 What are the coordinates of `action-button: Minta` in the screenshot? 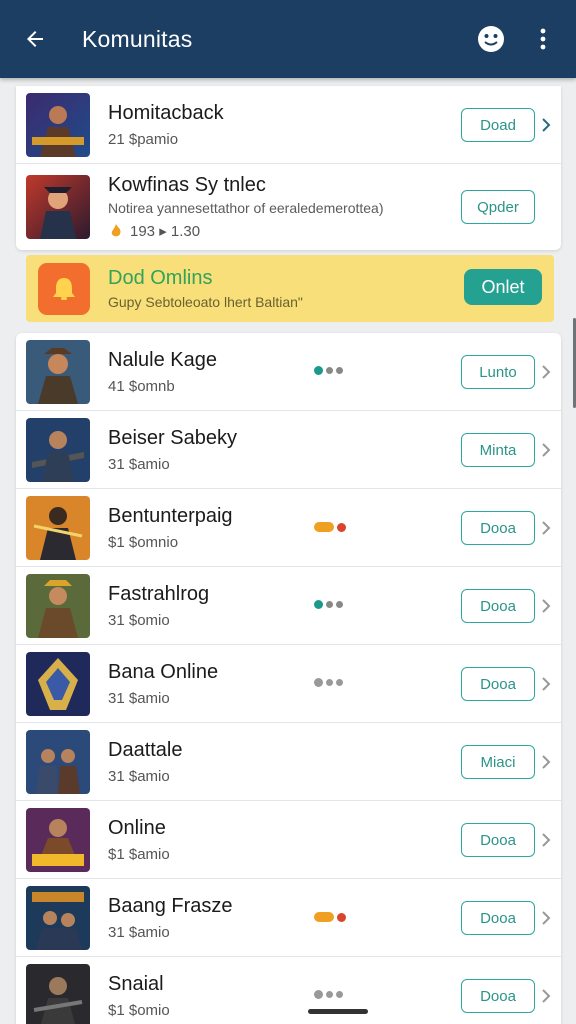 It's located at (498, 450).